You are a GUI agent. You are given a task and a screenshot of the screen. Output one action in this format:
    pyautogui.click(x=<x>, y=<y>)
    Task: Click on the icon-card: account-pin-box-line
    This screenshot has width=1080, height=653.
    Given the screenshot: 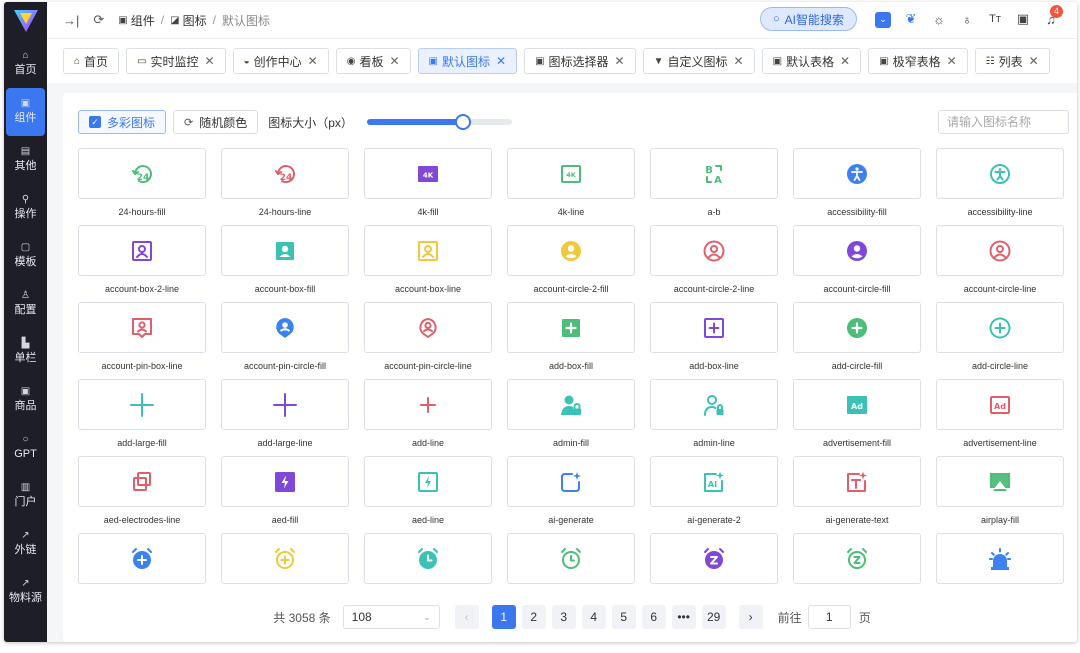 What is the action you would take?
    pyautogui.click(x=142, y=340)
    